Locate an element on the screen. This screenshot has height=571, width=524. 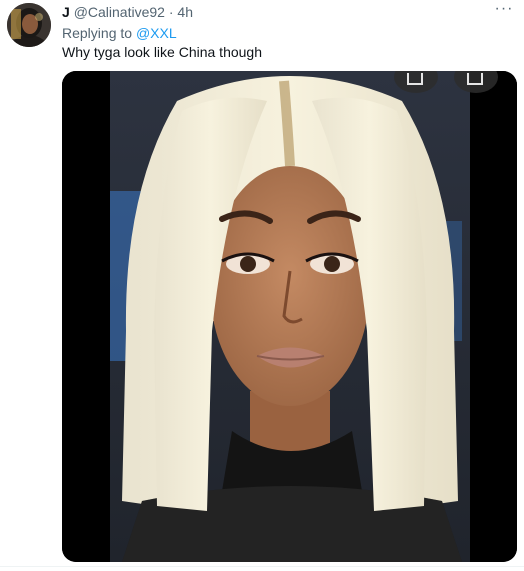
replying-to-link: @XXL is located at coordinates (156, 33).